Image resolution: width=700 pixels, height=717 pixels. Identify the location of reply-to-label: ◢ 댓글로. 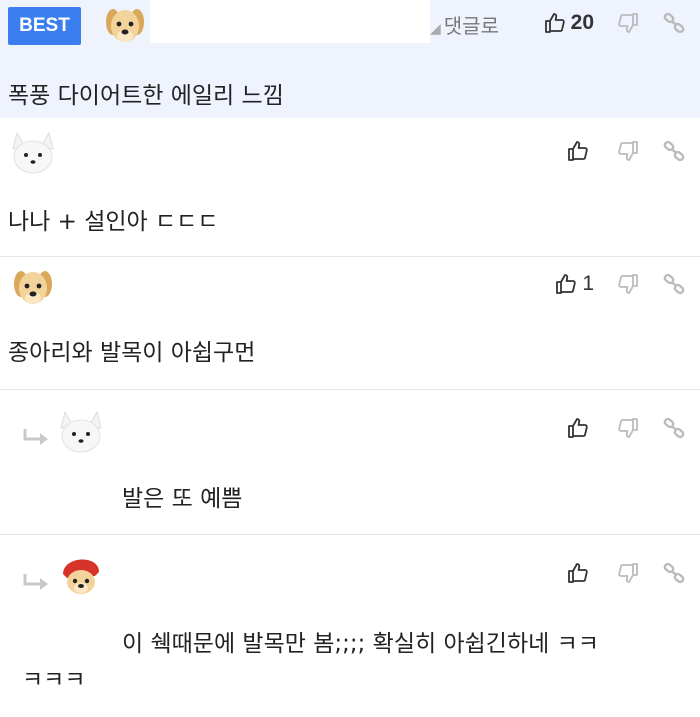
(464, 24).